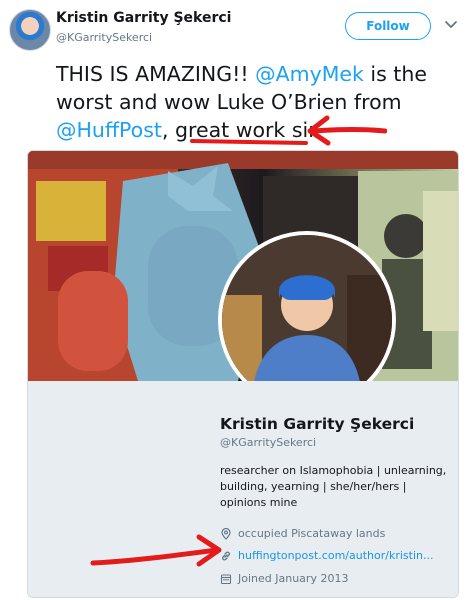 The image size is (476, 600). Describe the element at coordinates (143, 18) in the screenshot. I see `author-name: Kristin Garrity Şekerci` at that location.